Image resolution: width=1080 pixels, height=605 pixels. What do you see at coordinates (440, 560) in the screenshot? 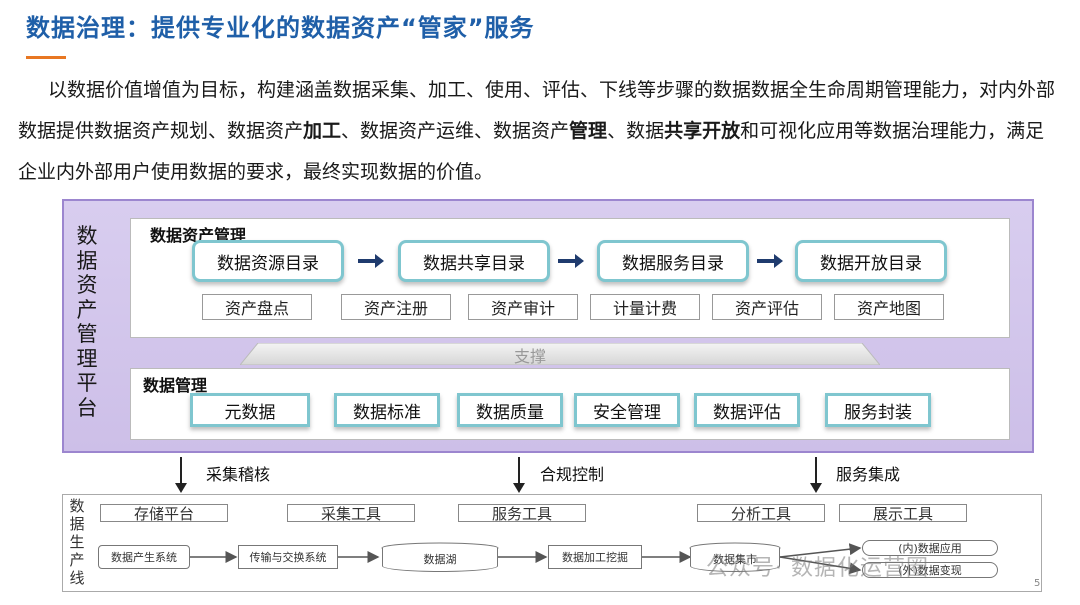
I see `node-data-lake: 数据湖` at bounding box center [440, 560].